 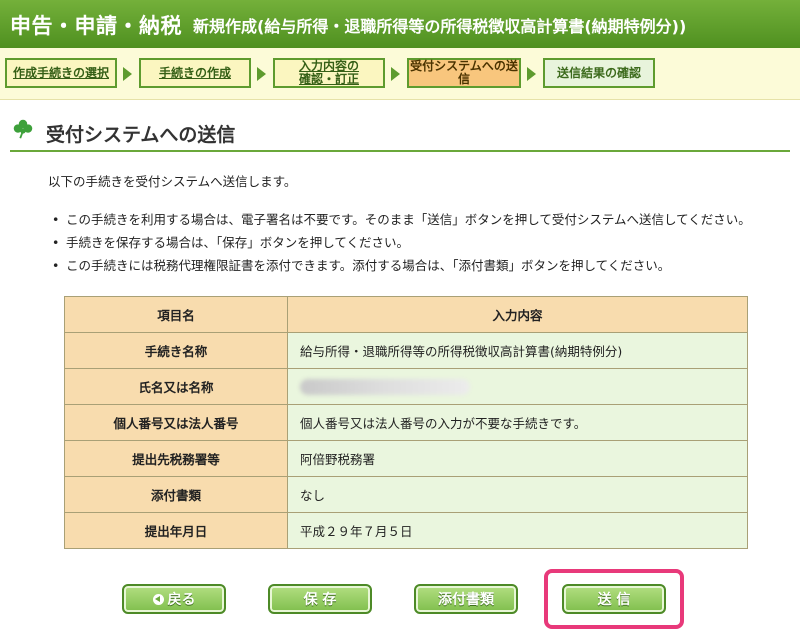 What do you see at coordinates (61, 73) in the screenshot?
I see `step-select-procedure: 作成手続きの選択` at bounding box center [61, 73].